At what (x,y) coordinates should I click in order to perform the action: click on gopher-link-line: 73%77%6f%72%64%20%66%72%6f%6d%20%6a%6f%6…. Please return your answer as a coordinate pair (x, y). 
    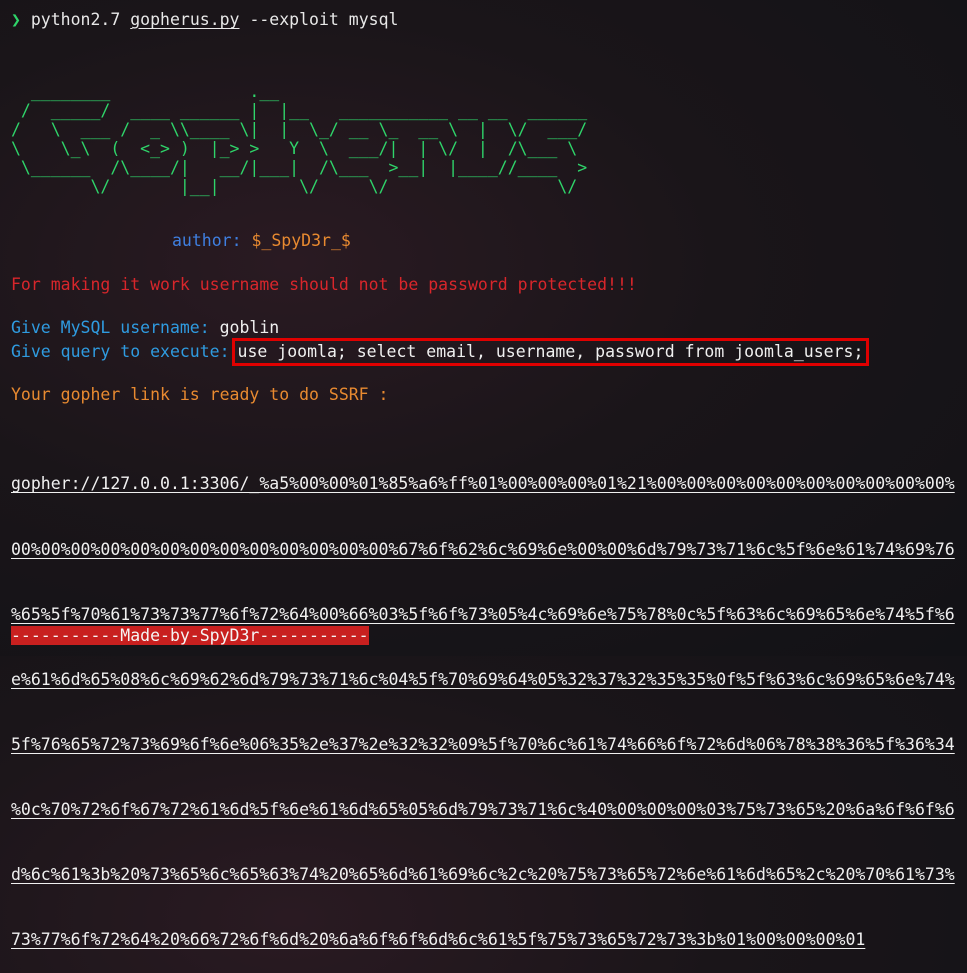
    Looking at the image, I should click on (483, 940).